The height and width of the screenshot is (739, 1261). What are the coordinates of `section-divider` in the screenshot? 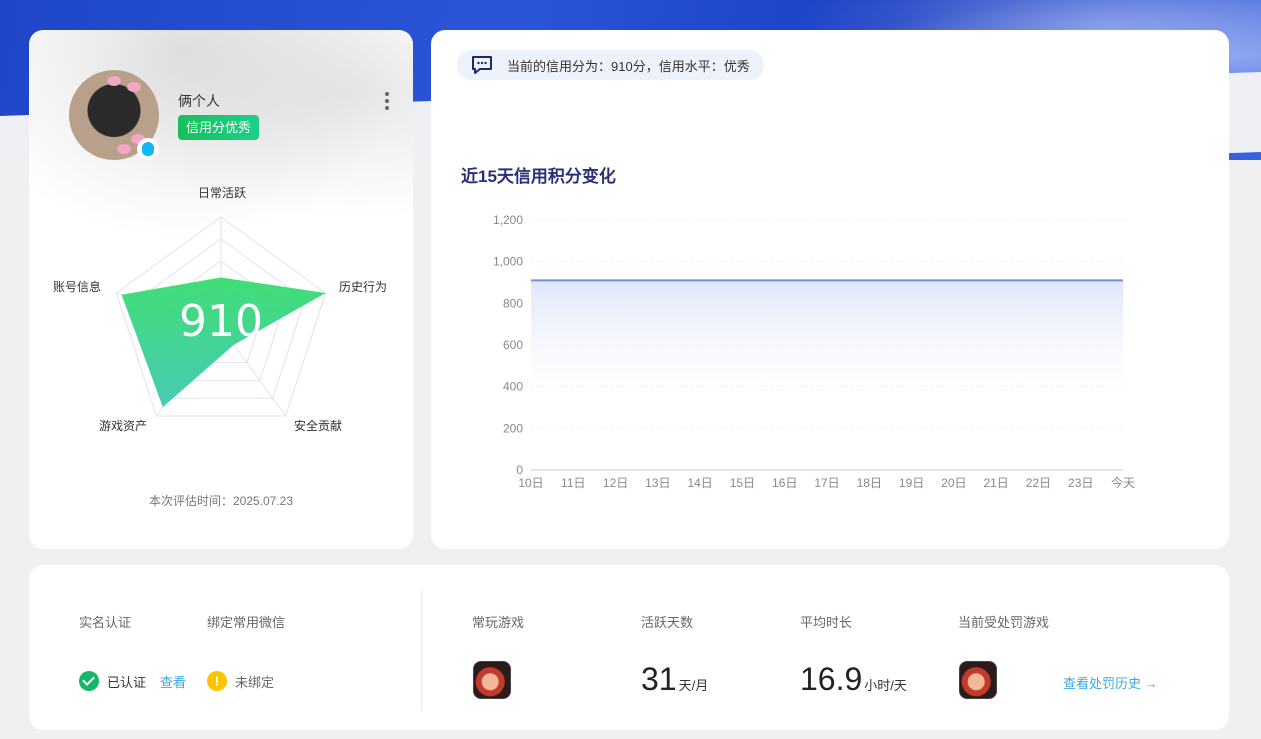 It's located at (421, 650).